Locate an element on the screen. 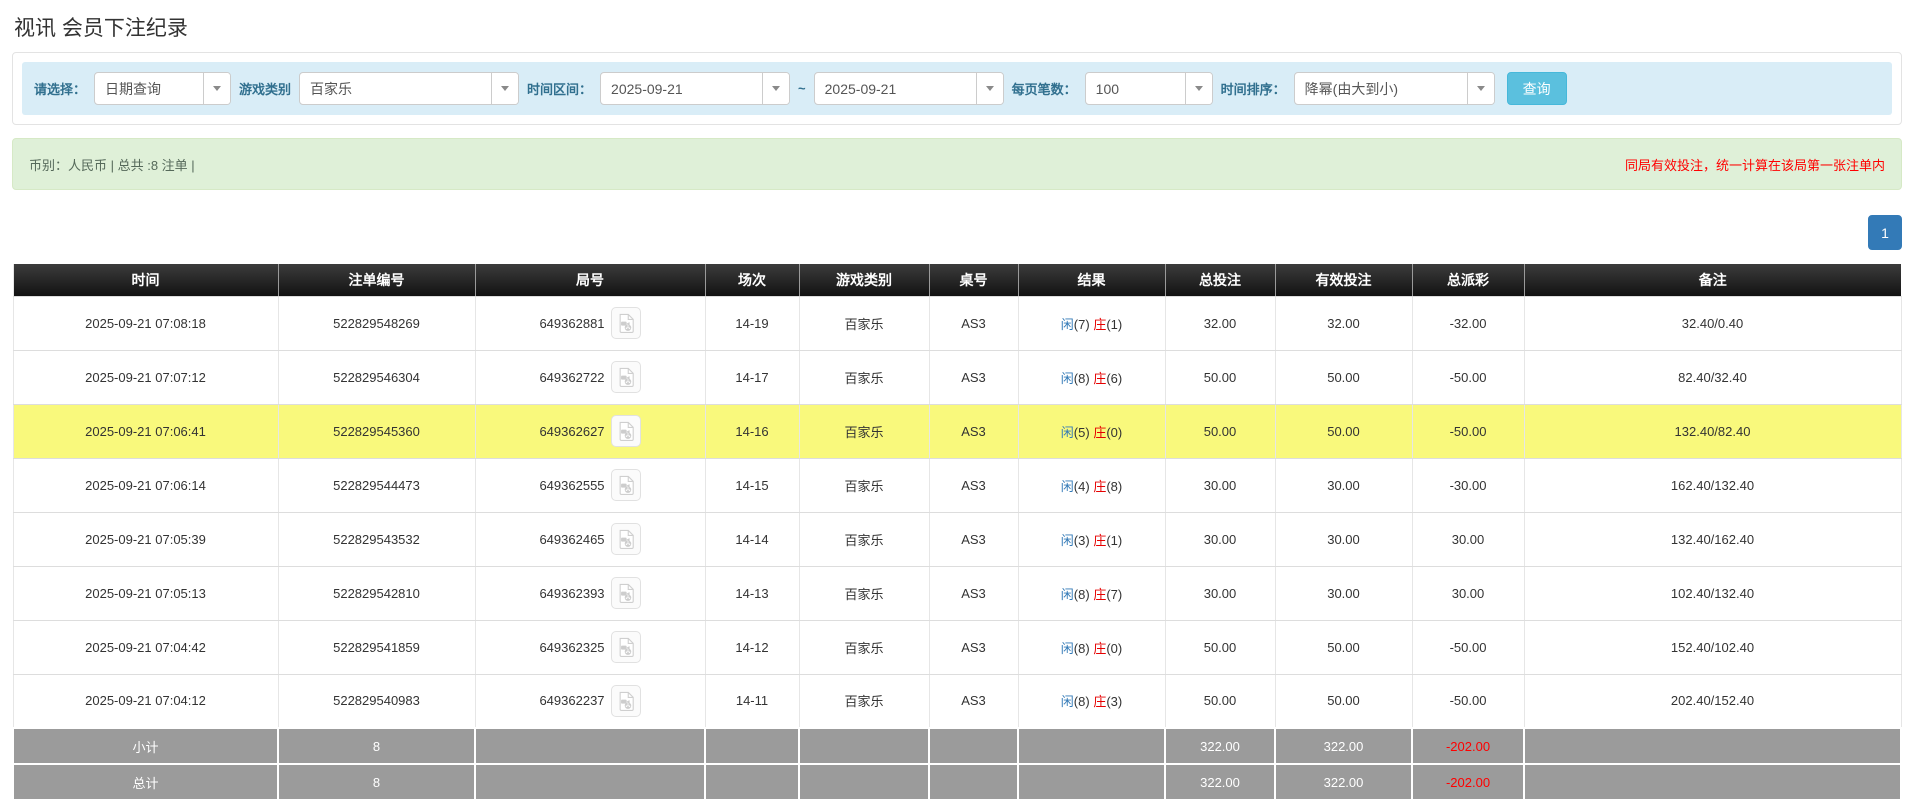 This screenshot has height=810, width=1914. cell-remark: 102.40/132.40 is located at coordinates (1713, 593).